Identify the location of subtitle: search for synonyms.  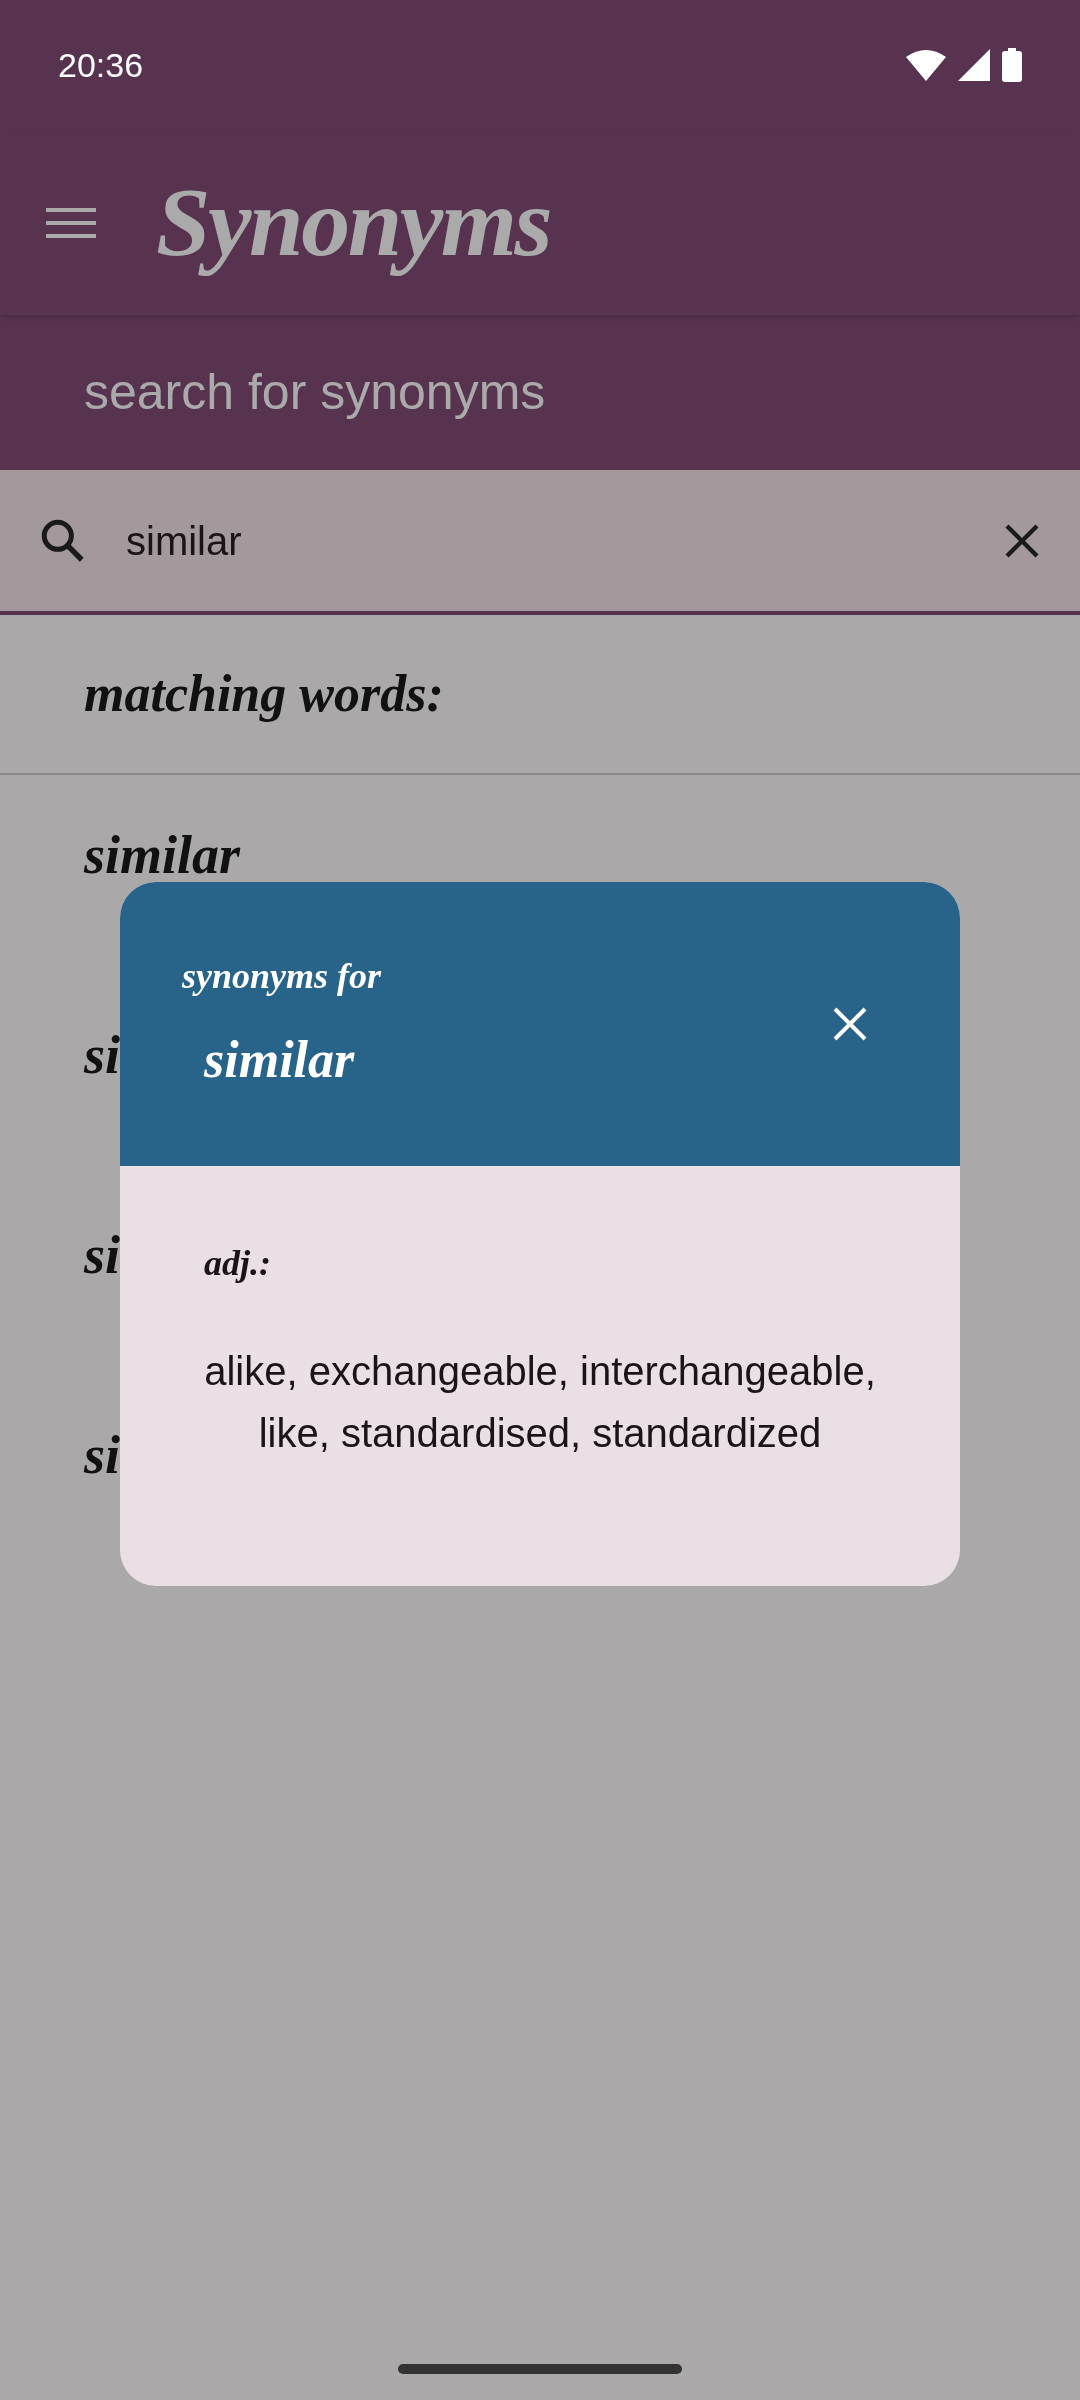
(315, 392).